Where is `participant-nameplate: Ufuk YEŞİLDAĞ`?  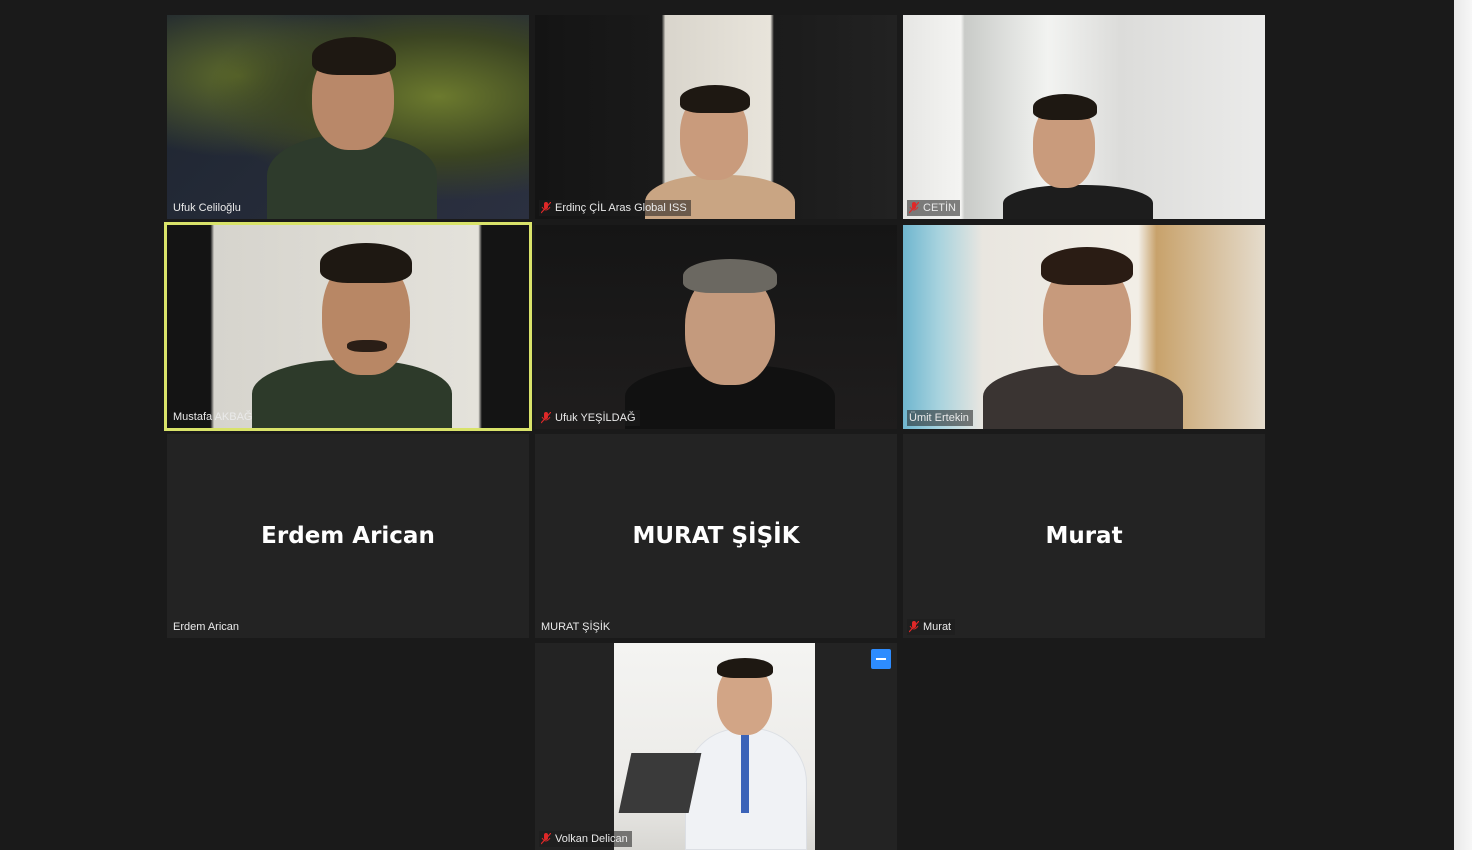 participant-nameplate: Ufuk YEŞİLDAĞ is located at coordinates (589, 418).